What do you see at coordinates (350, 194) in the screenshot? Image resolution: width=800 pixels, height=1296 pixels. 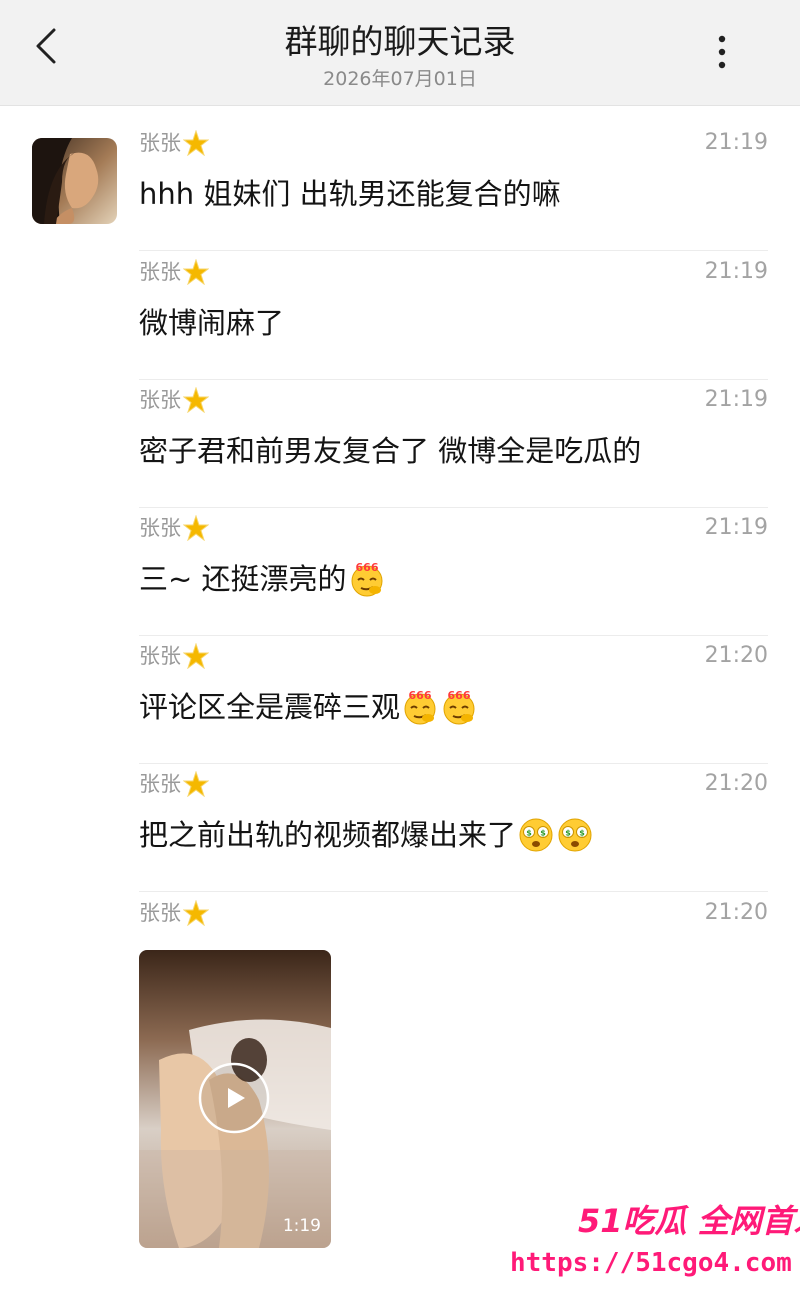 I see `message-text: hhh 姐妹们 出轨男还能复合的嘛` at bounding box center [350, 194].